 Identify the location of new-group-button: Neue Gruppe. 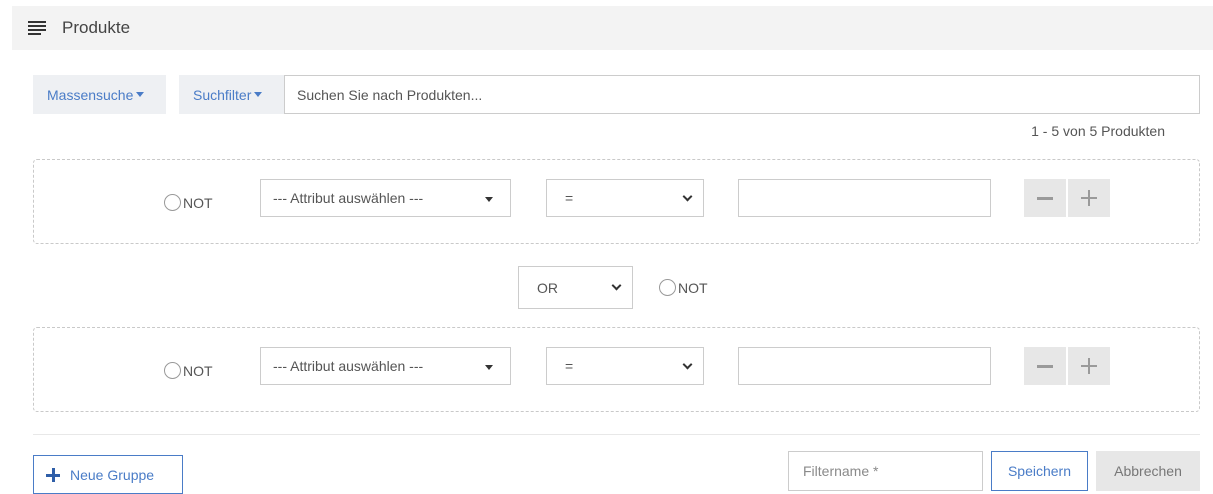
(108, 474).